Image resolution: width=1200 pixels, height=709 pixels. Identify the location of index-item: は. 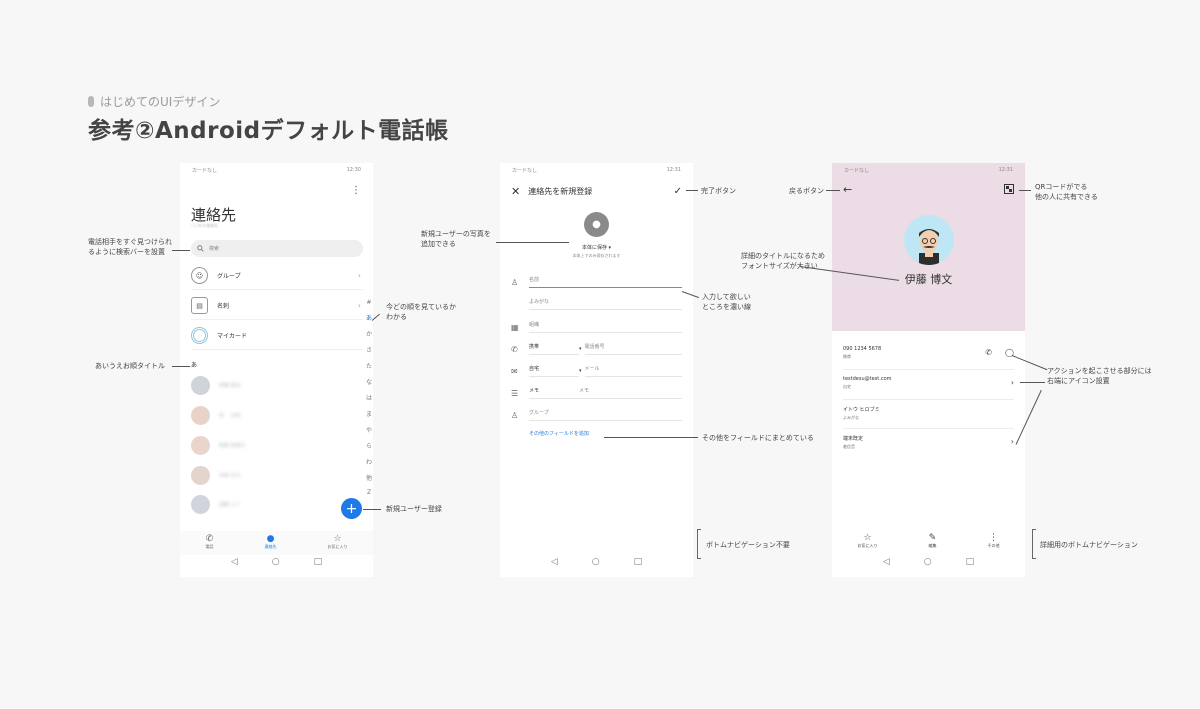
(369, 397).